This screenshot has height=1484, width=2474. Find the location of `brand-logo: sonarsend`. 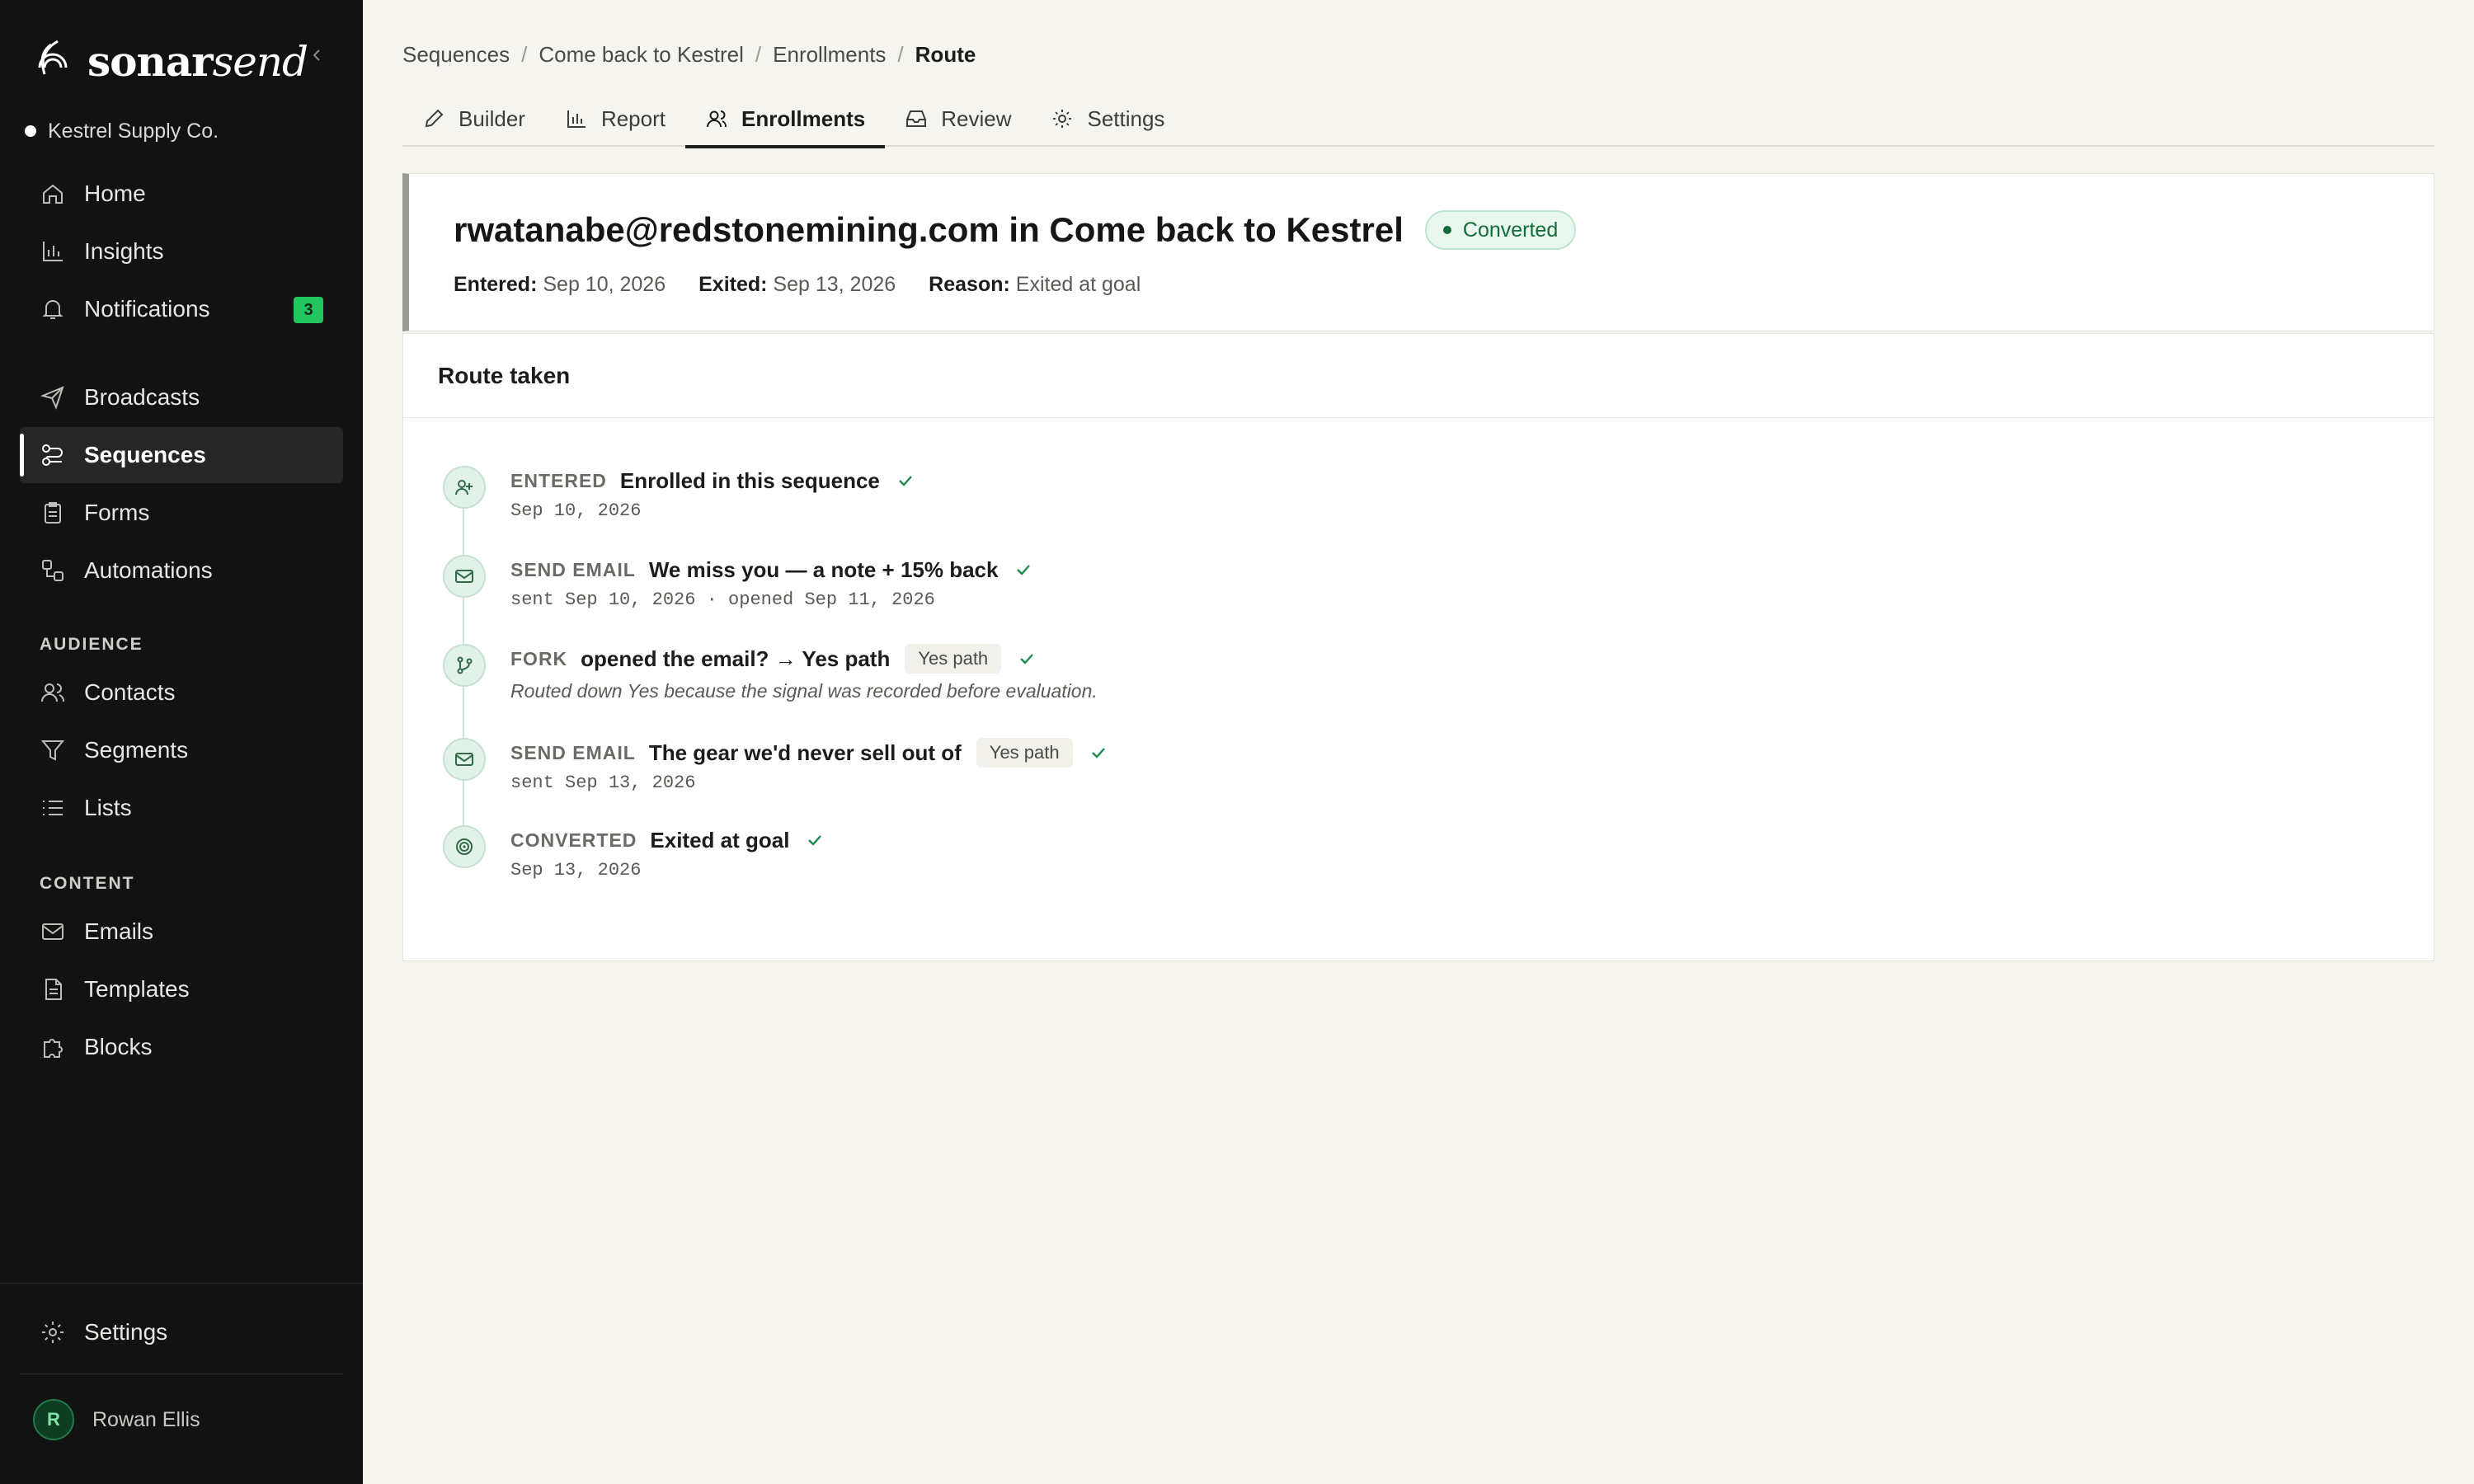

brand-logo: sonarsend is located at coordinates (172, 61).